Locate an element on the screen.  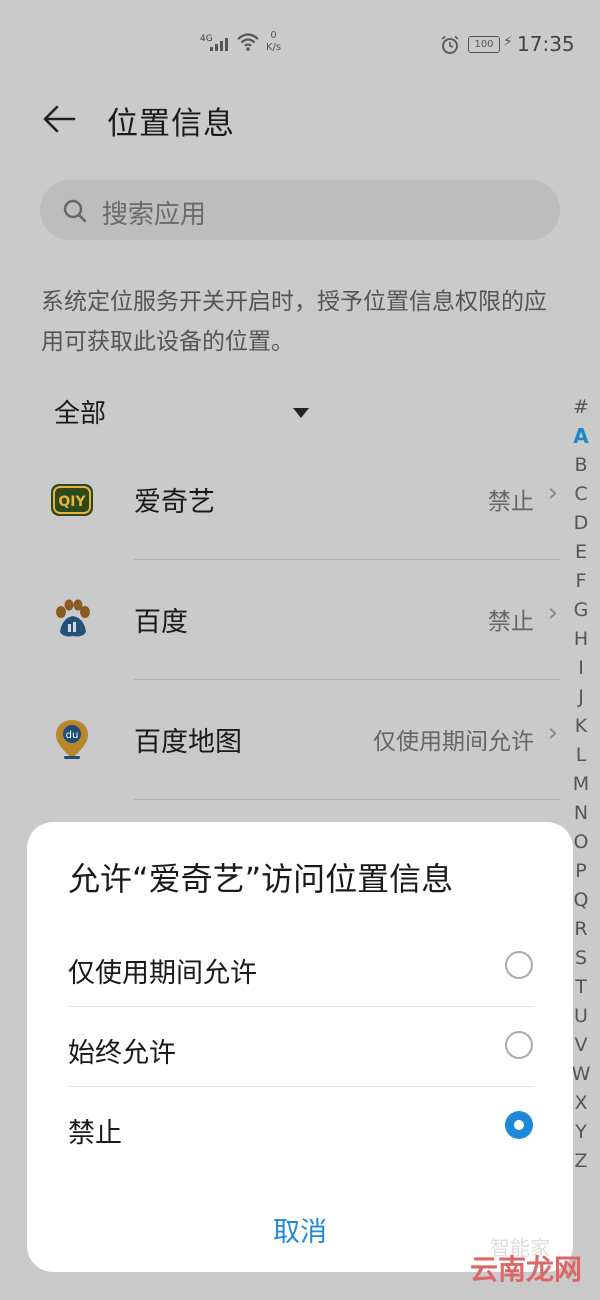
filter-dropdown-label: 全部 is located at coordinates (80, 411).